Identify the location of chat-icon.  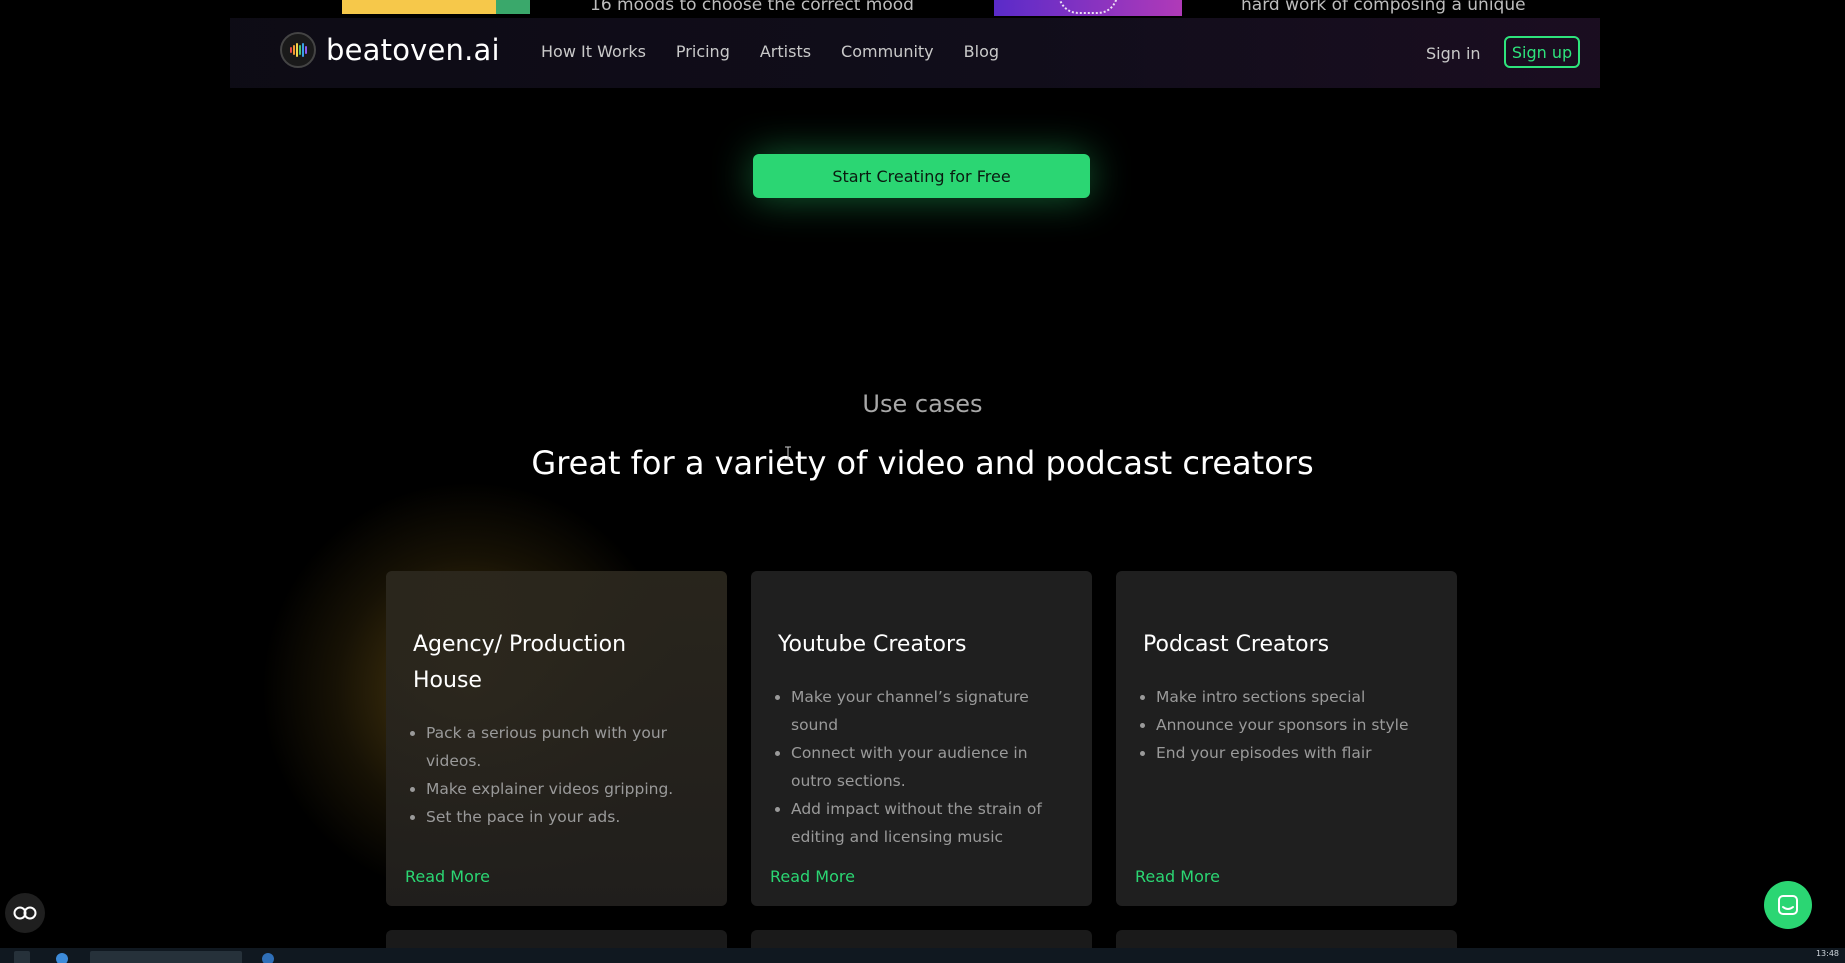
(1788, 905).